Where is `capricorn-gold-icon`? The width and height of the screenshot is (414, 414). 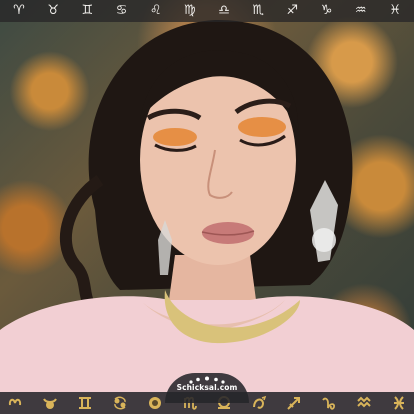
capricorn-gold-icon is located at coordinates (329, 403).